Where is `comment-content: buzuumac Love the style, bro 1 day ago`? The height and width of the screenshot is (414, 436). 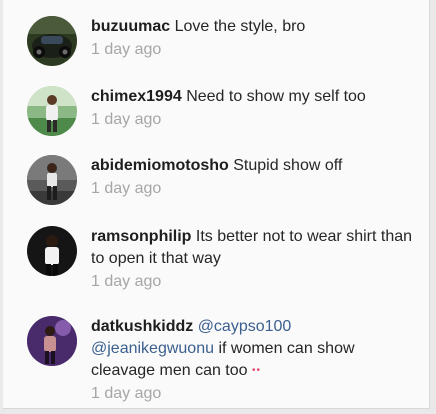
comment-content: buzuumac Love the style, bro 1 day ago is located at coordinates (256, 38).